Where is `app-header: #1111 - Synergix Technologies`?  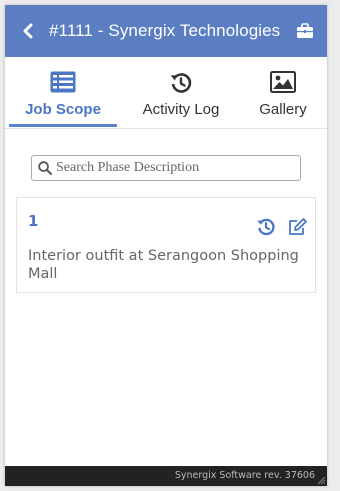 app-header: #1111 - Synergix Technologies is located at coordinates (166, 31).